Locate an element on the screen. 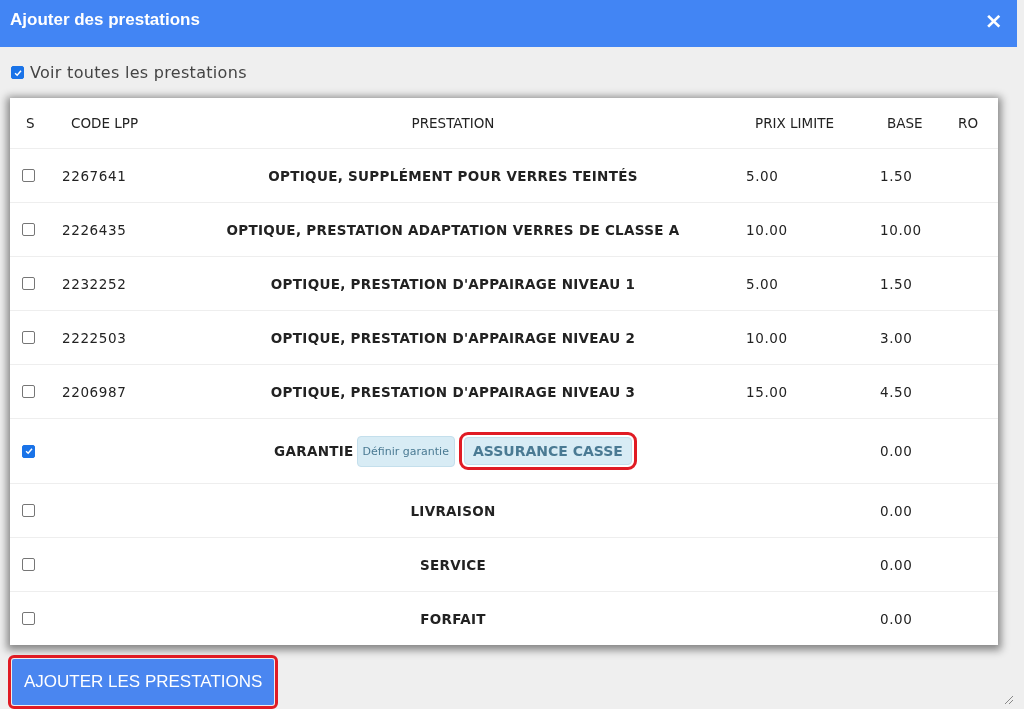 The height and width of the screenshot is (709, 1024). table-cell: OPTIQUE, PRESTATION ADAPTATION VERRES DE CLASSE A is located at coordinates (453, 229).